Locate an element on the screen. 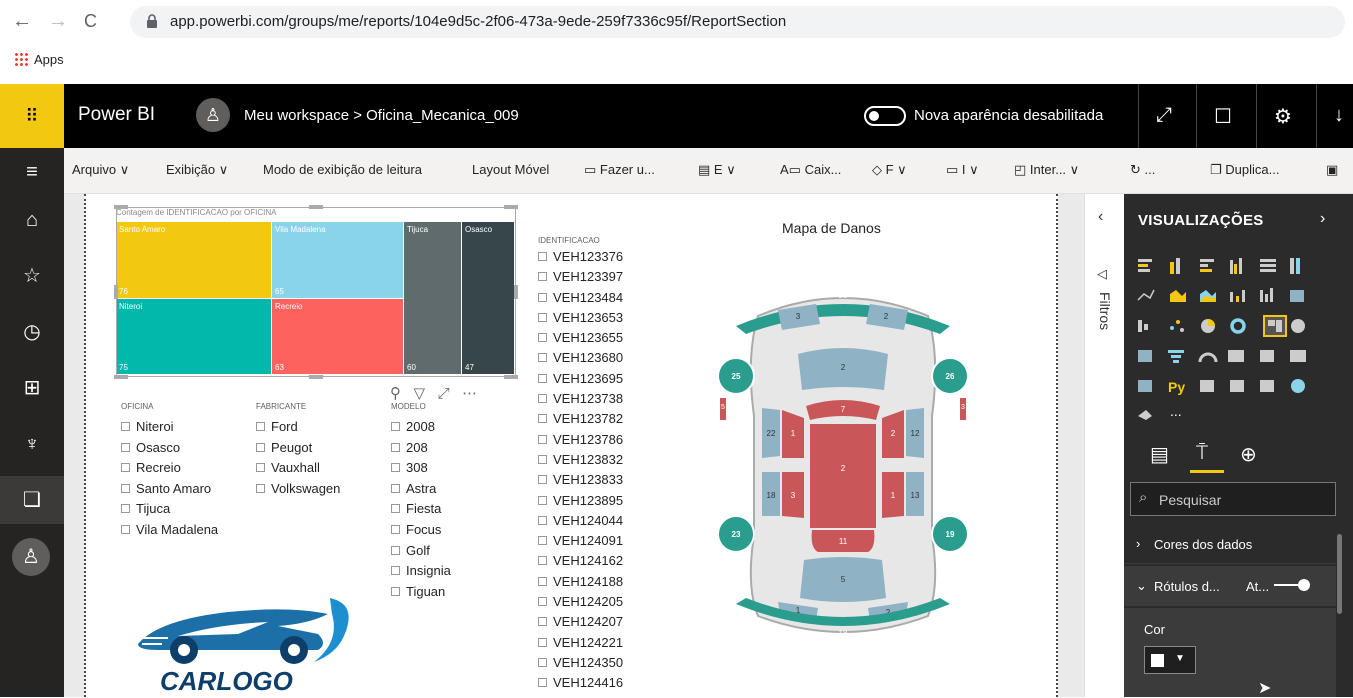 The image size is (1353, 698). e-menu: ▤ E ∨ is located at coordinates (717, 170).